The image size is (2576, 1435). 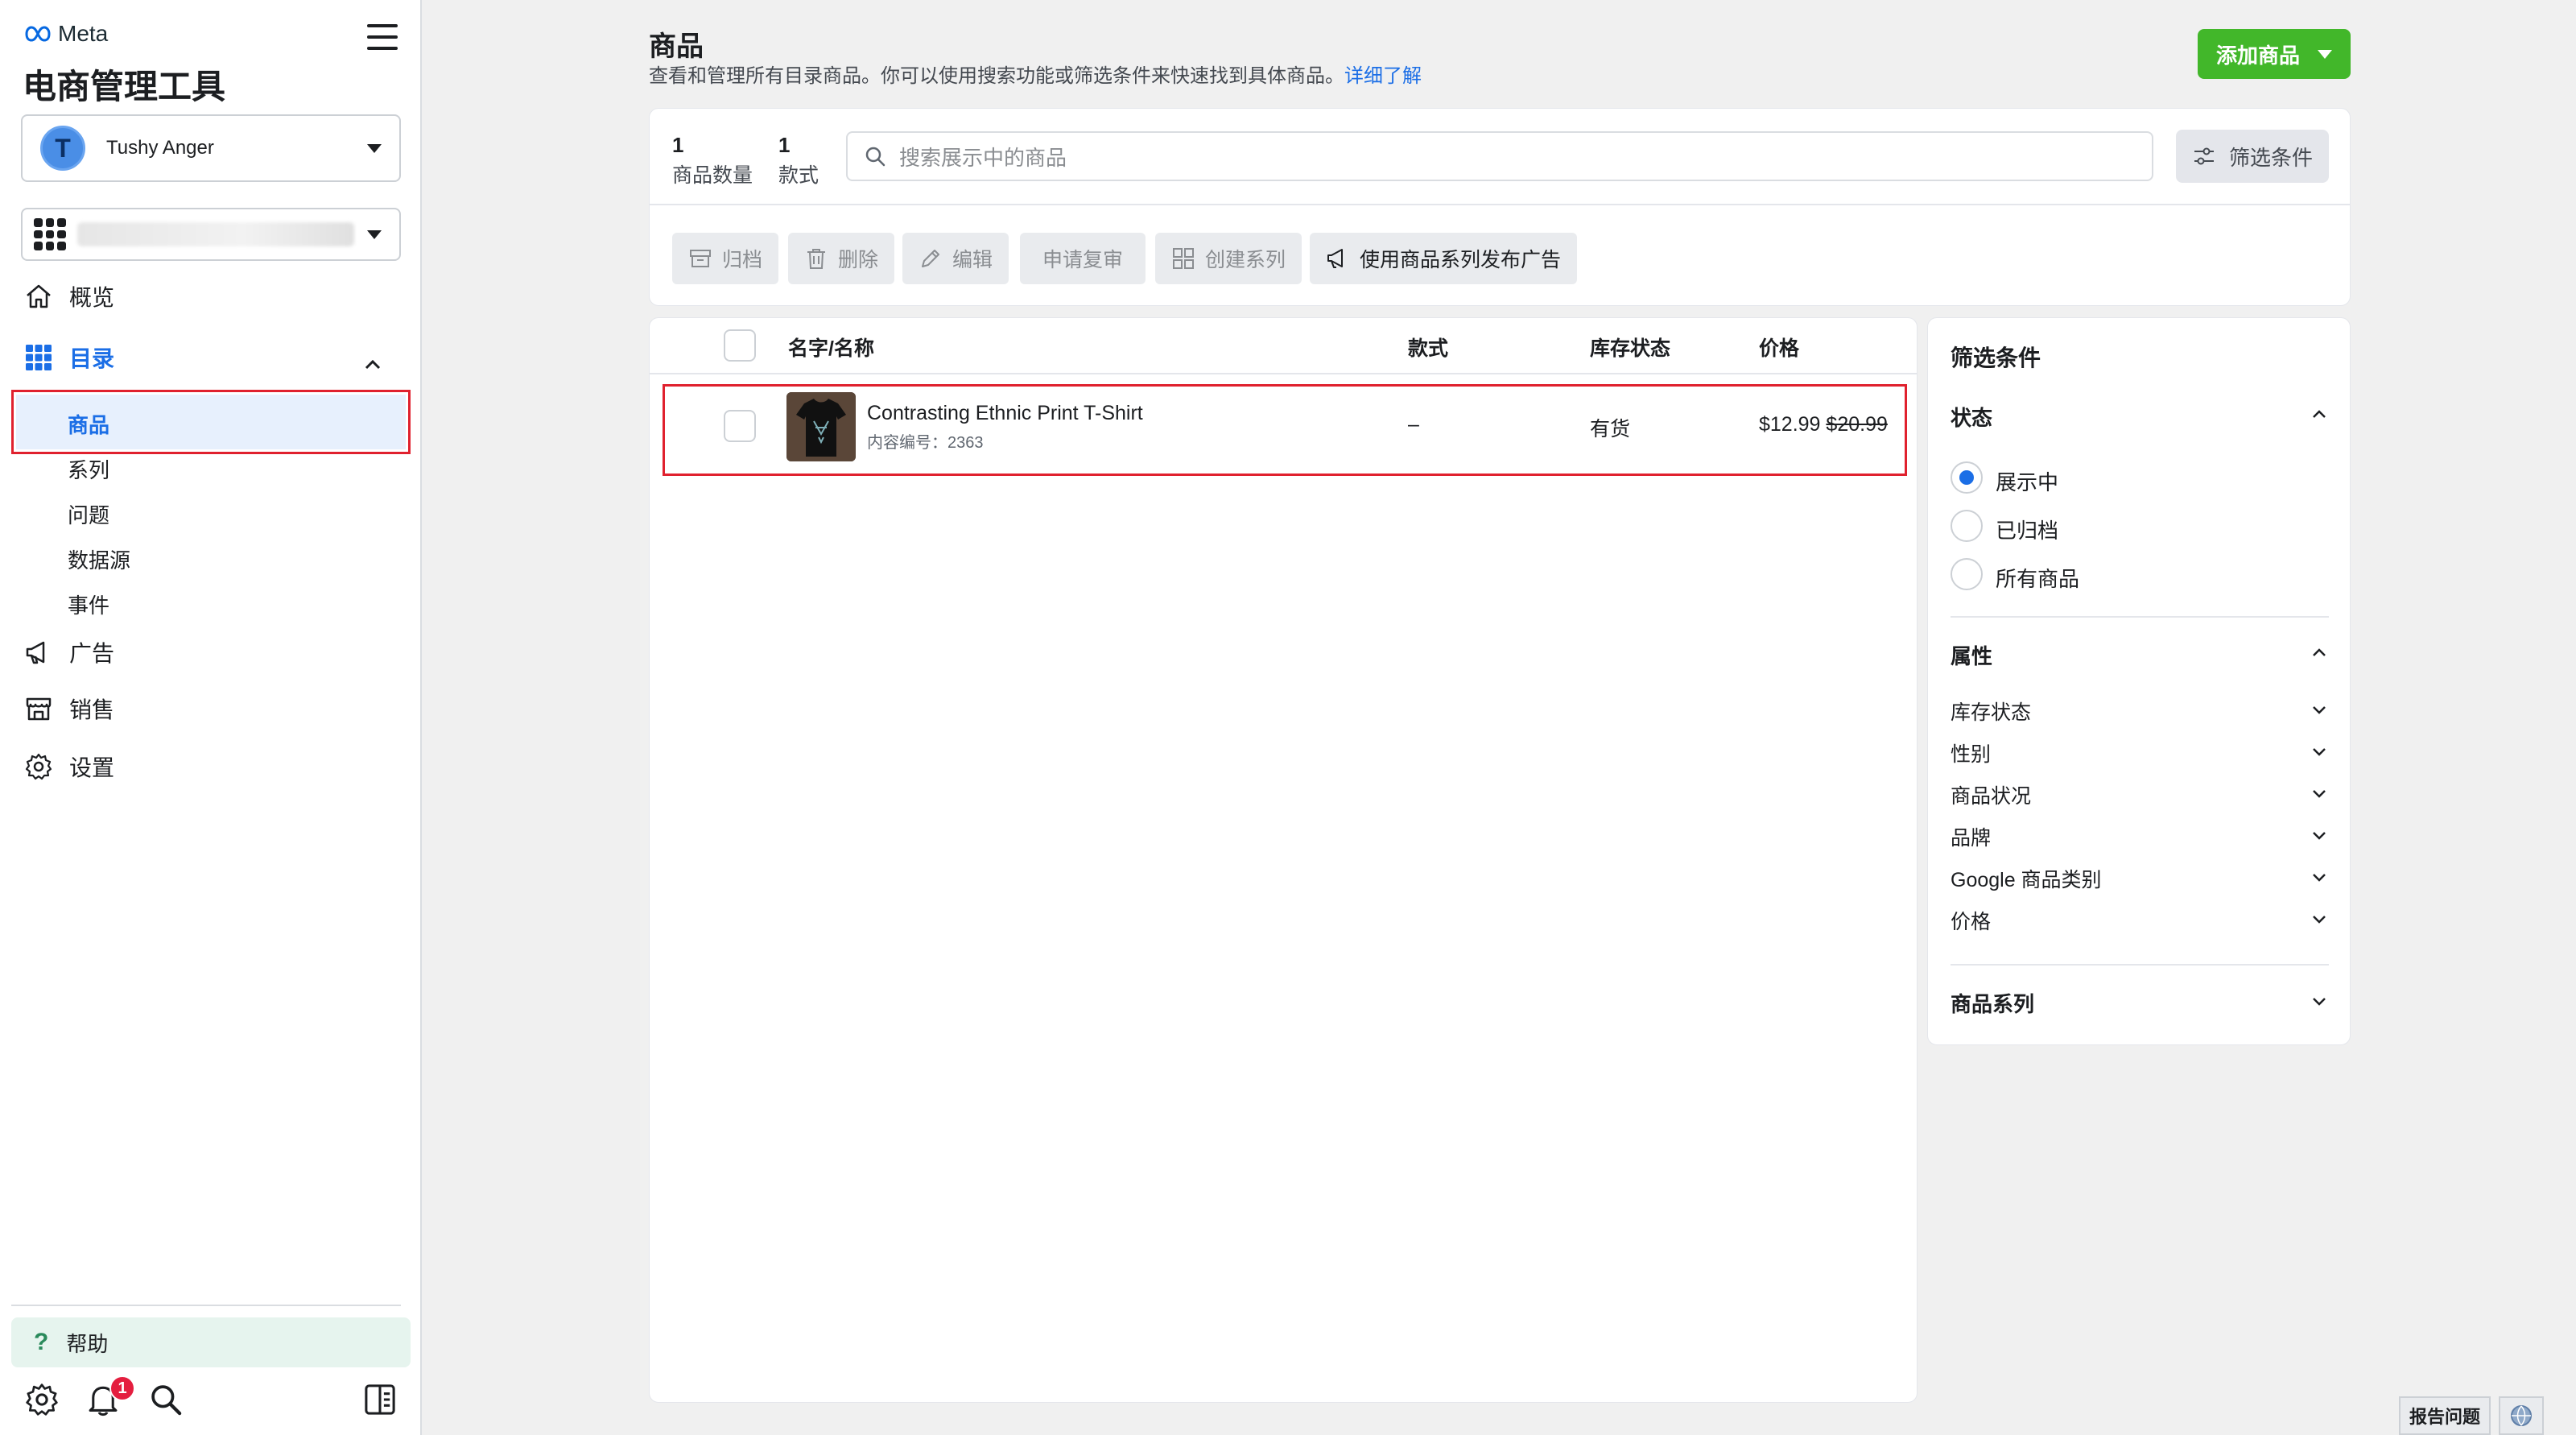 I want to click on nav-overview: 概览, so click(x=69, y=296).